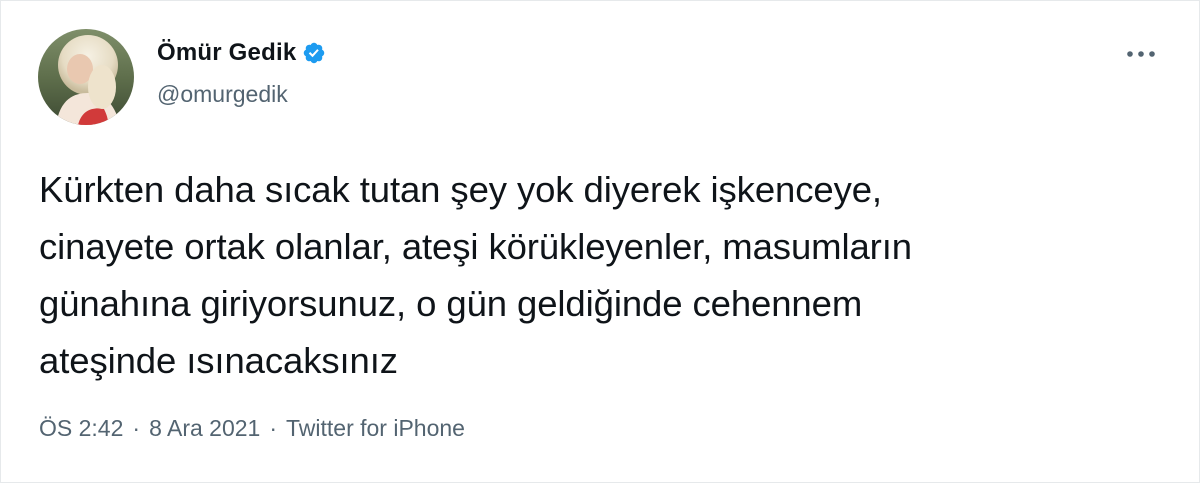  I want to click on author-names: Ömür Gedik @omurgedik, so click(241, 71).